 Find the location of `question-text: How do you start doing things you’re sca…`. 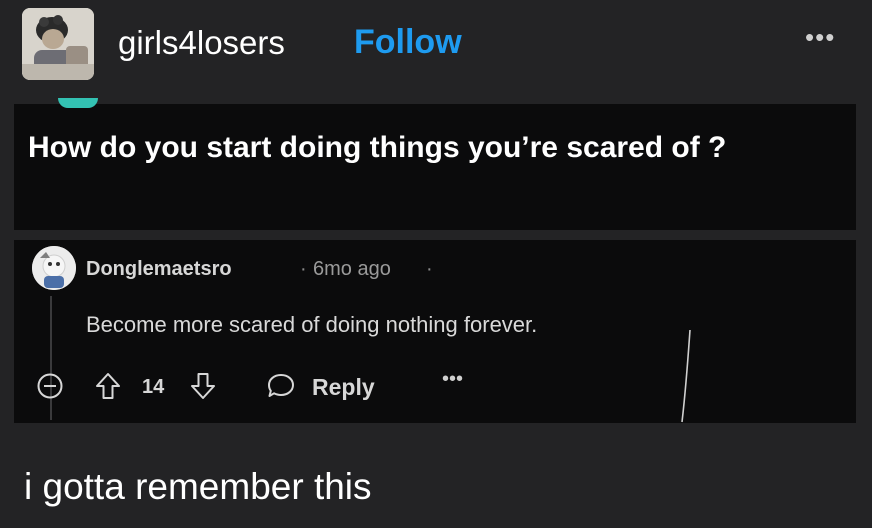

question-text: How do you start doing things you’re sca… is located at coordinates (377, 147).